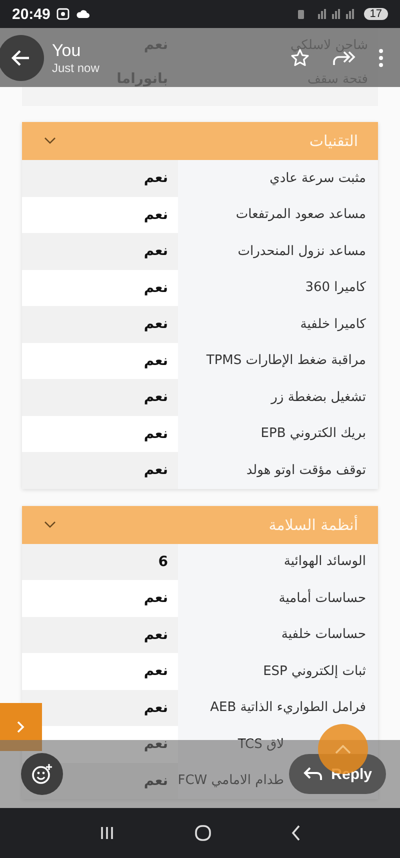 This screenshot has width=400, height=858. Describe the element at coordinates (295, 833) in the screenshot. I see `back-icon` at that location.